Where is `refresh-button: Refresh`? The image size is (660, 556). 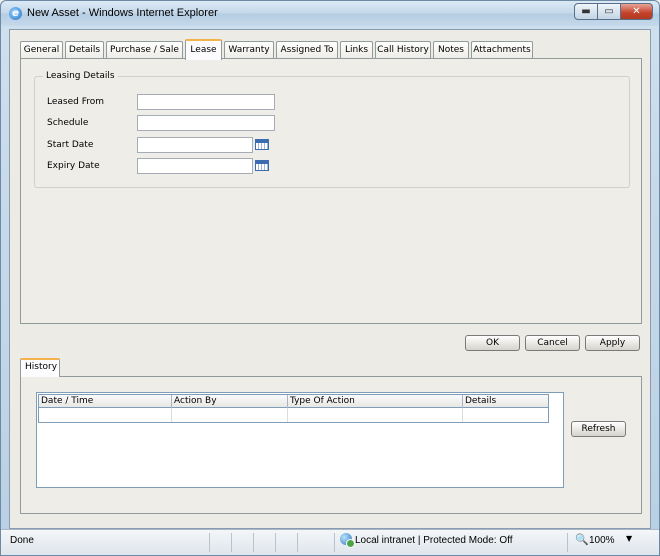
refresh-button: Refresh is located at coordinates (598, 429).